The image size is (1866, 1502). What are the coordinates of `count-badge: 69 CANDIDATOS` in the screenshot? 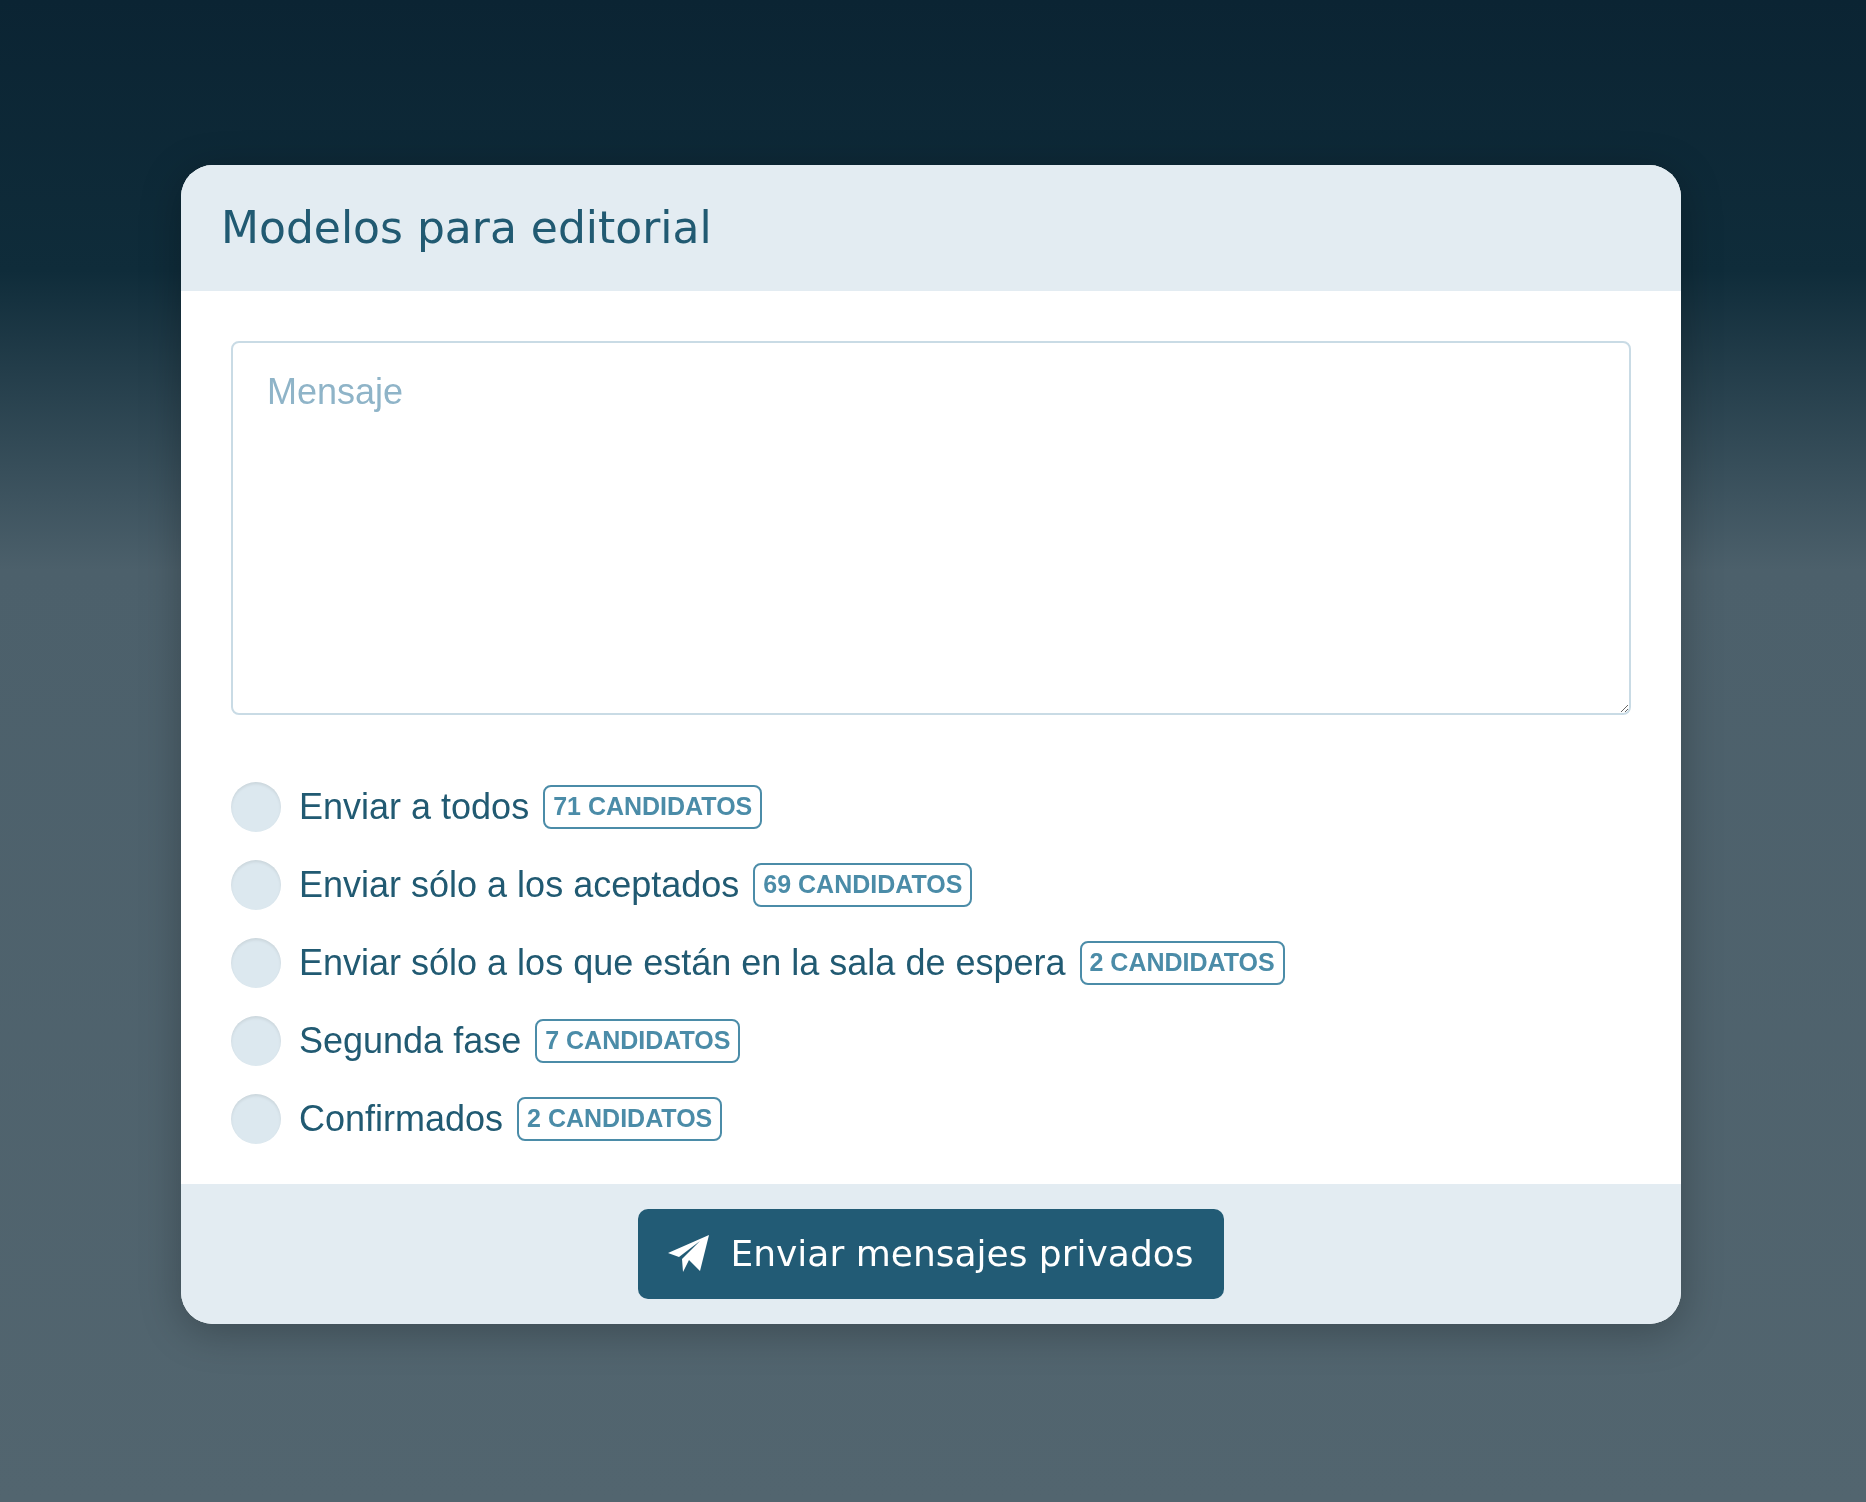 It's located at (863, 885).